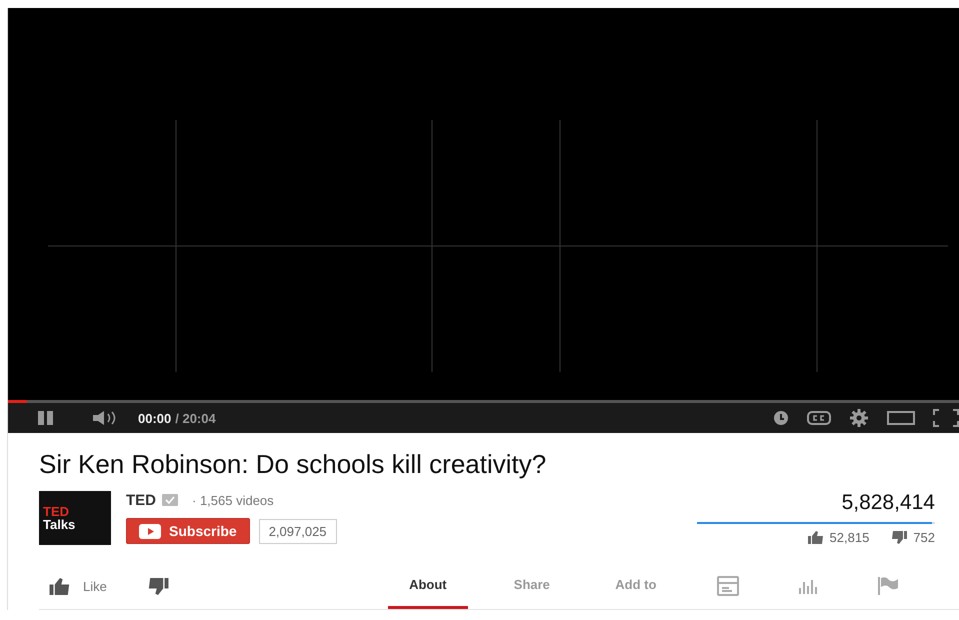  What do you see at coordinates (888, 503) in the screenshot?
I see `view-count: 5,828,414` at bounding box center [888, 503].